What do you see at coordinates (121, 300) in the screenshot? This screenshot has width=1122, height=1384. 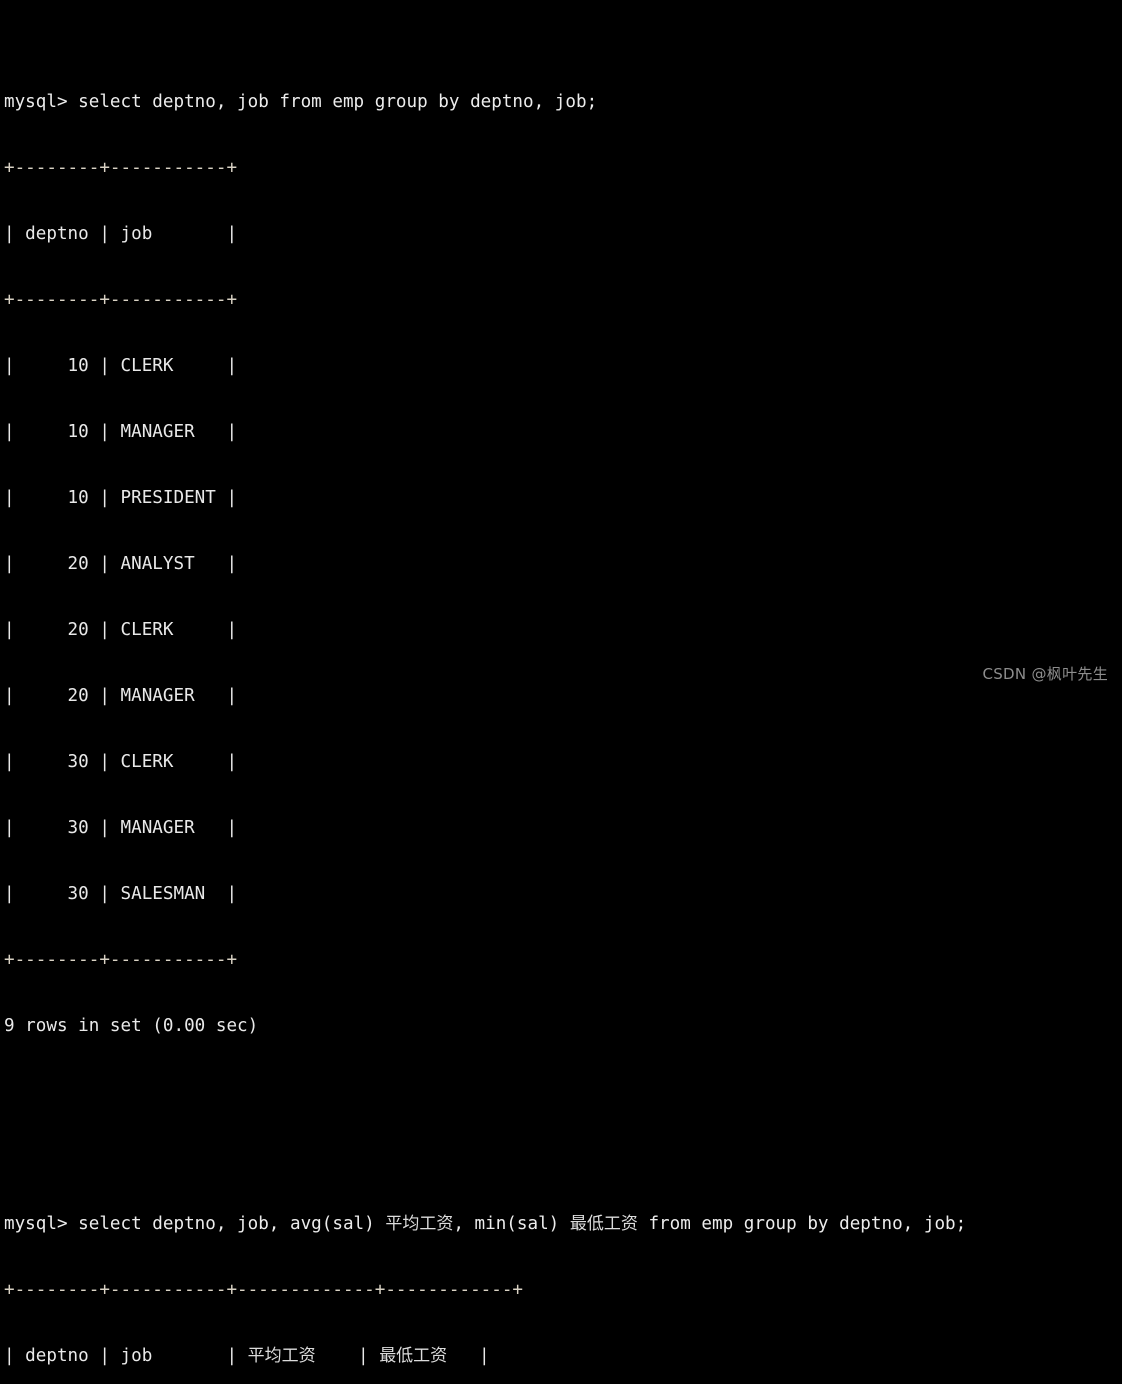 I see `table1-header-rule: +--------+-----------+` at bounding box center [121, 300].